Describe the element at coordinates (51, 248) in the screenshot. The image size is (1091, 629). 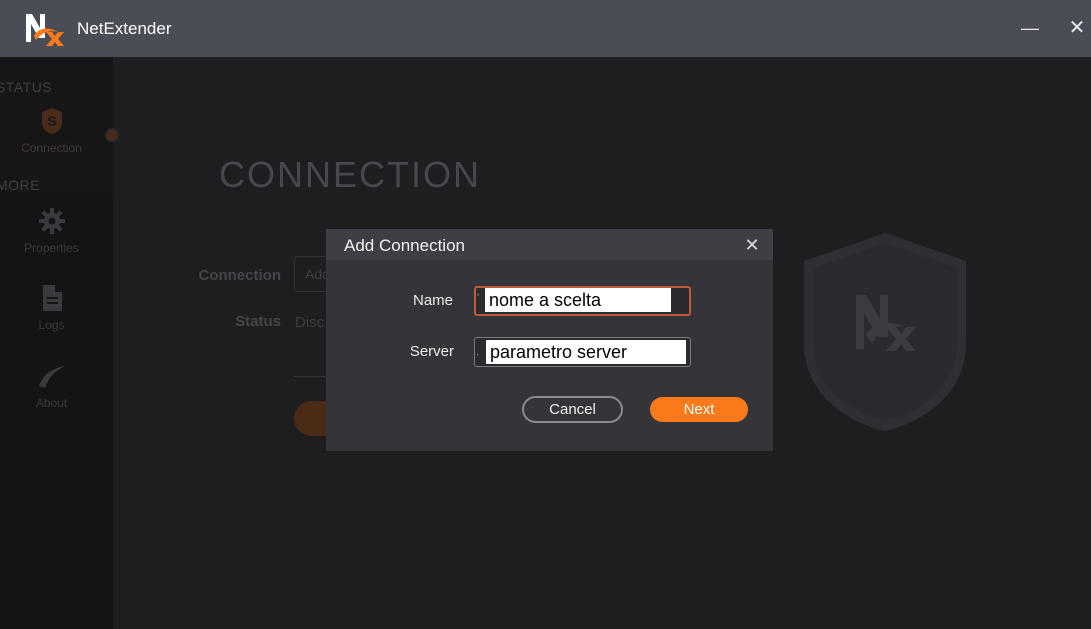
I see `sidebar-item-label: Properties` at that location.